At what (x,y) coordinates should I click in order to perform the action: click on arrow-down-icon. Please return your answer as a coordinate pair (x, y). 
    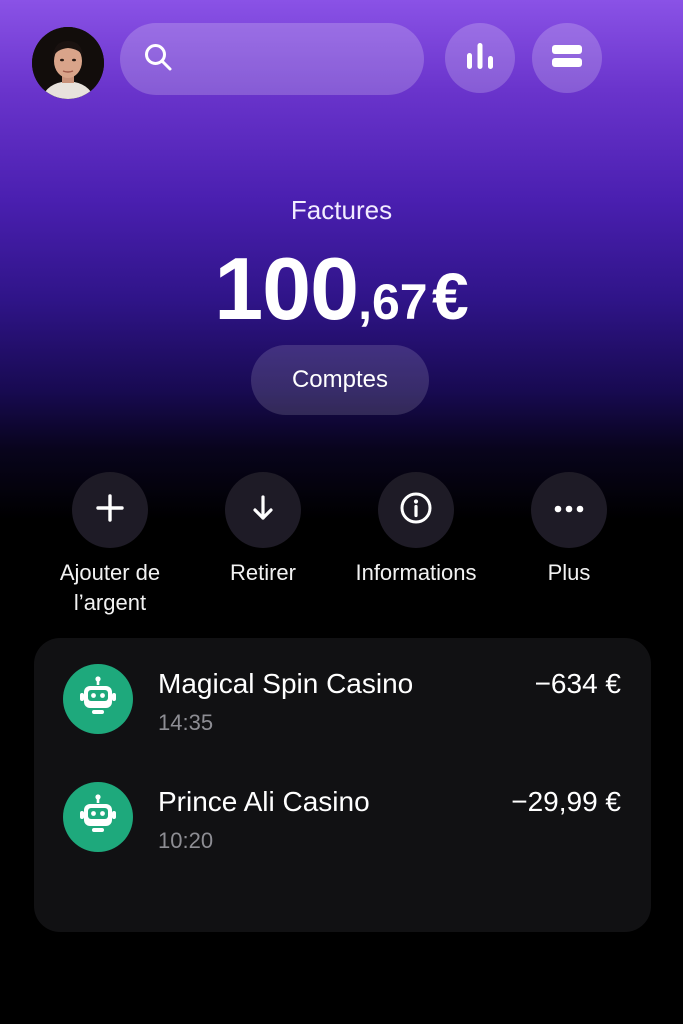
    Looking at the image, I should click on (263, 510).